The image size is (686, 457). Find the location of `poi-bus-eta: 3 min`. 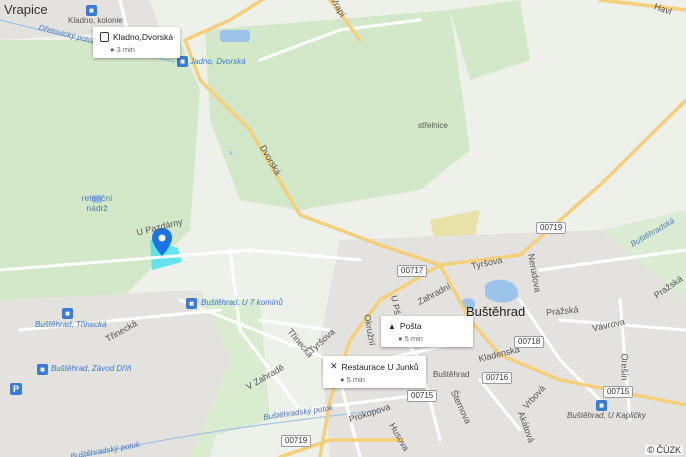

poi-bus-eta: 3 min is located at coordinates (125, 49).